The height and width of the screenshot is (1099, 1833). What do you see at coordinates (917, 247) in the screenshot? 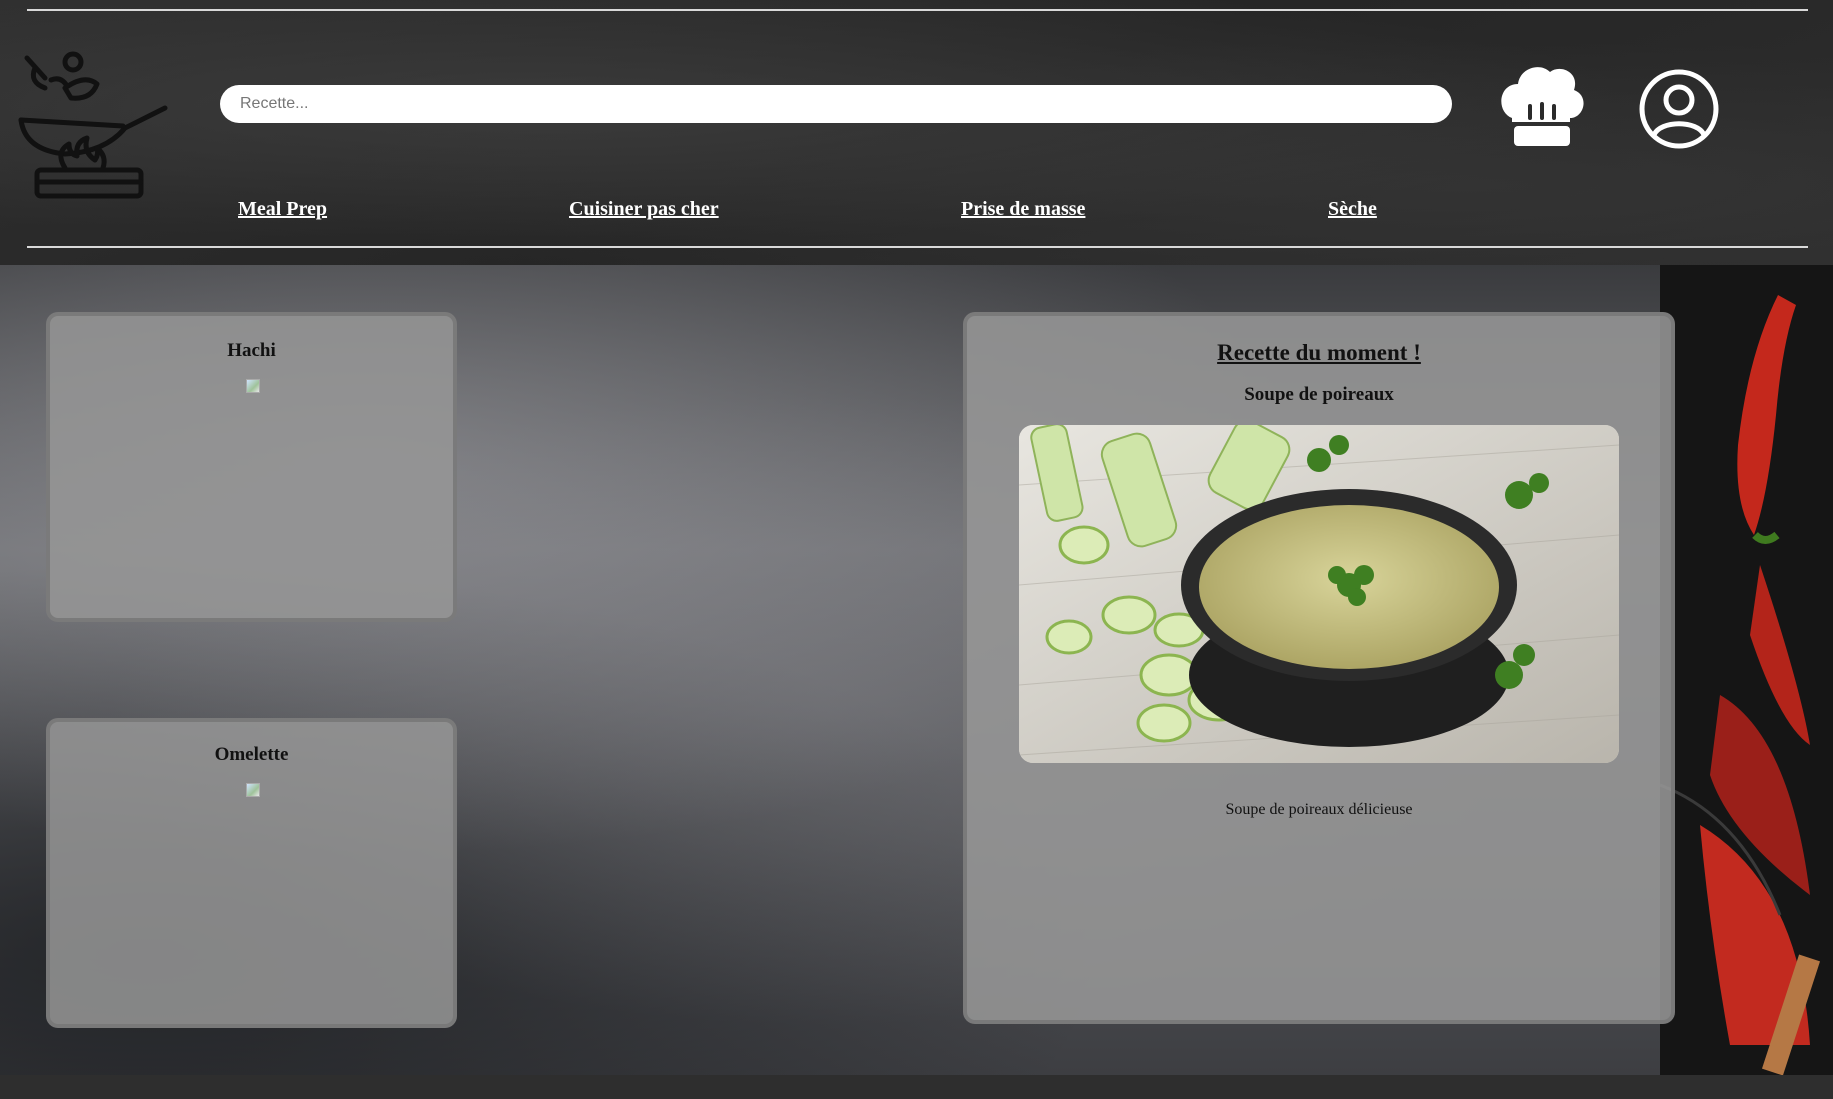
I see `header-bottom-divider` at bounding box center [917, 247].